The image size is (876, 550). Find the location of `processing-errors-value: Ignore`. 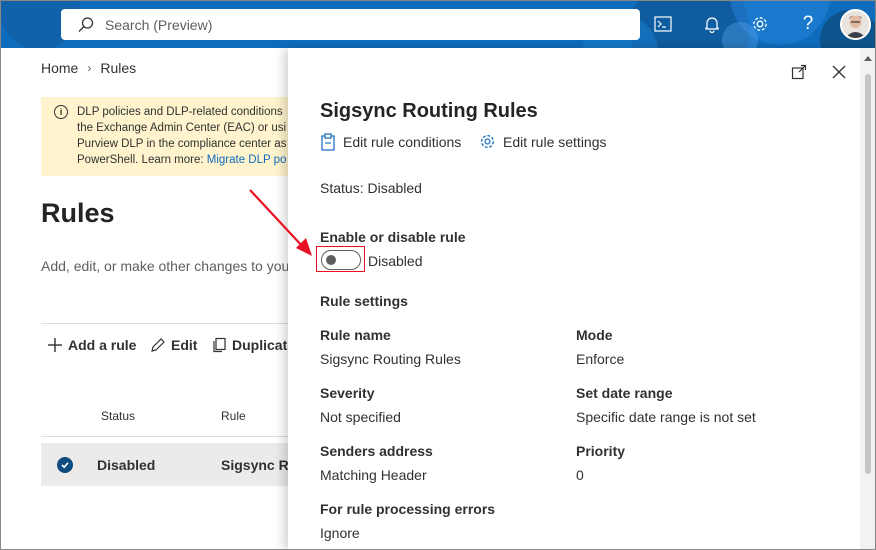

processing-errors-value: Ignore is located at coordinates (340, 533).